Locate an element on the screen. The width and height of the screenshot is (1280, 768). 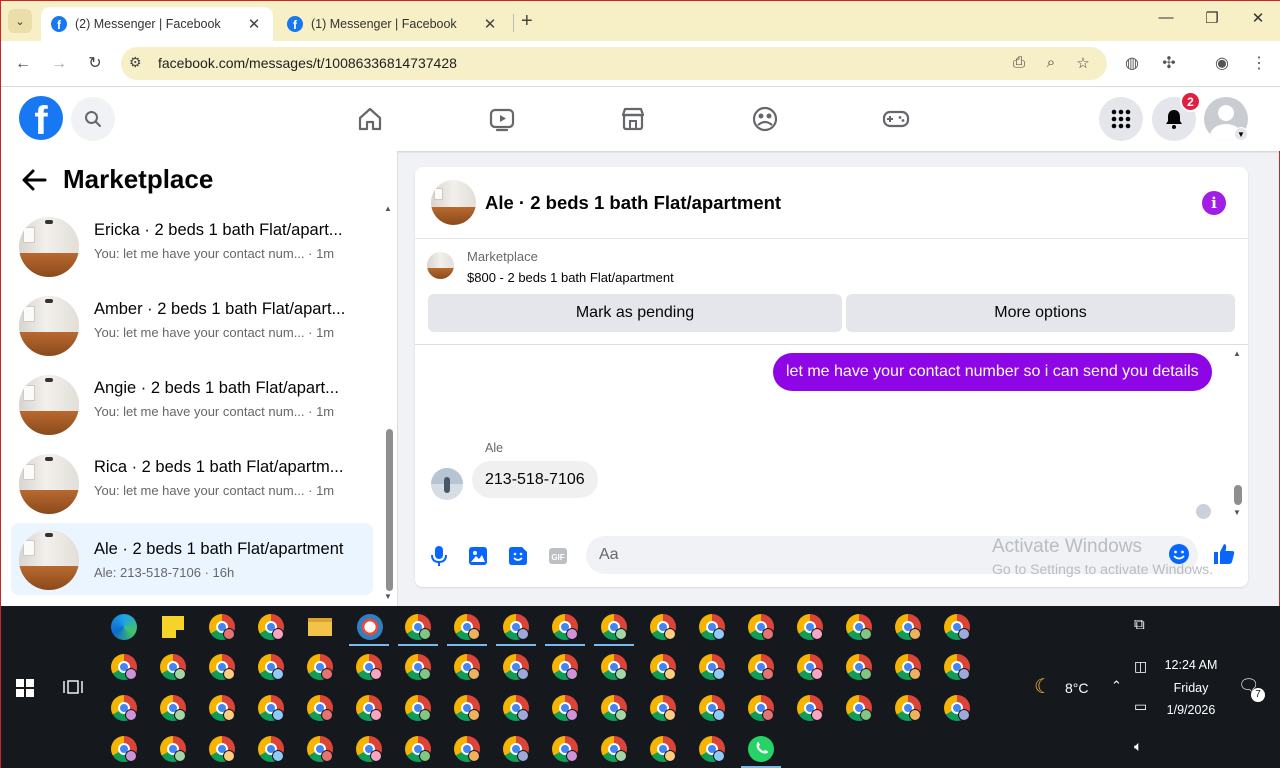
marketplace-nav-button is located at coordinates (633, 119).